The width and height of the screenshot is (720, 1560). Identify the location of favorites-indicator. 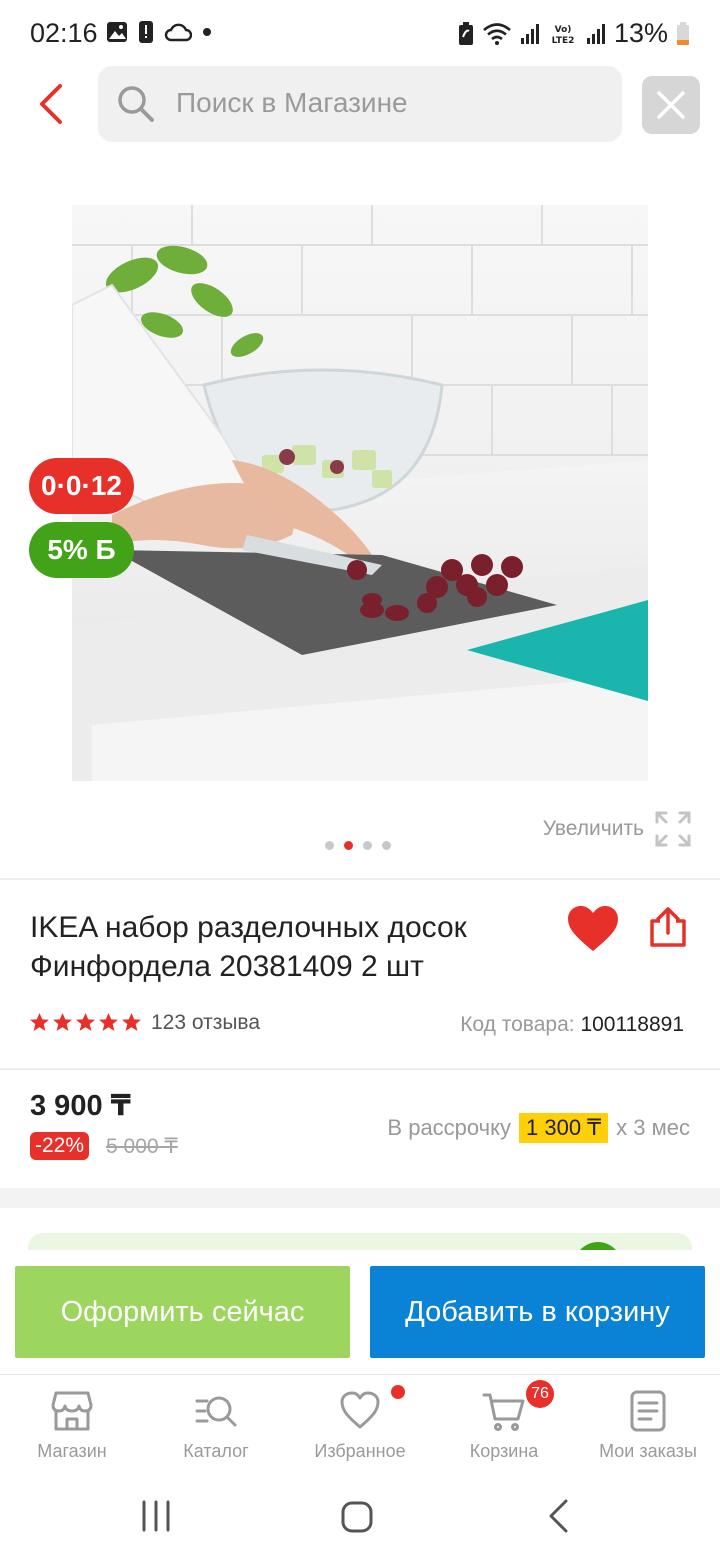
(398, 1392).